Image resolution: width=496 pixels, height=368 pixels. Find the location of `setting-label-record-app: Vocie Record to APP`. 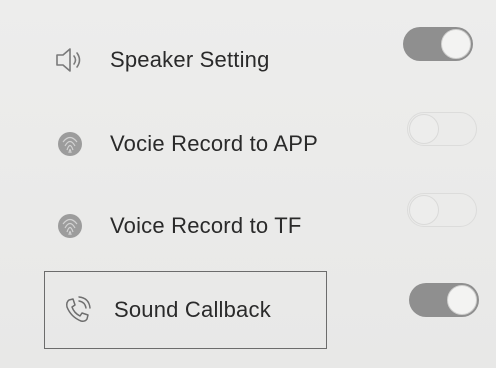

setting-label-record-app: Vocie Record to APP is located at coordinates (214, 143).